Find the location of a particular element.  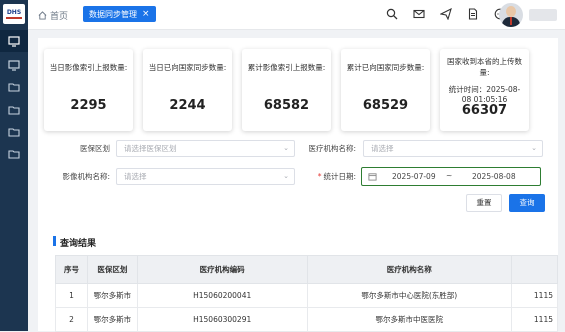

required-marker: * is located at coordinates (319, 176).